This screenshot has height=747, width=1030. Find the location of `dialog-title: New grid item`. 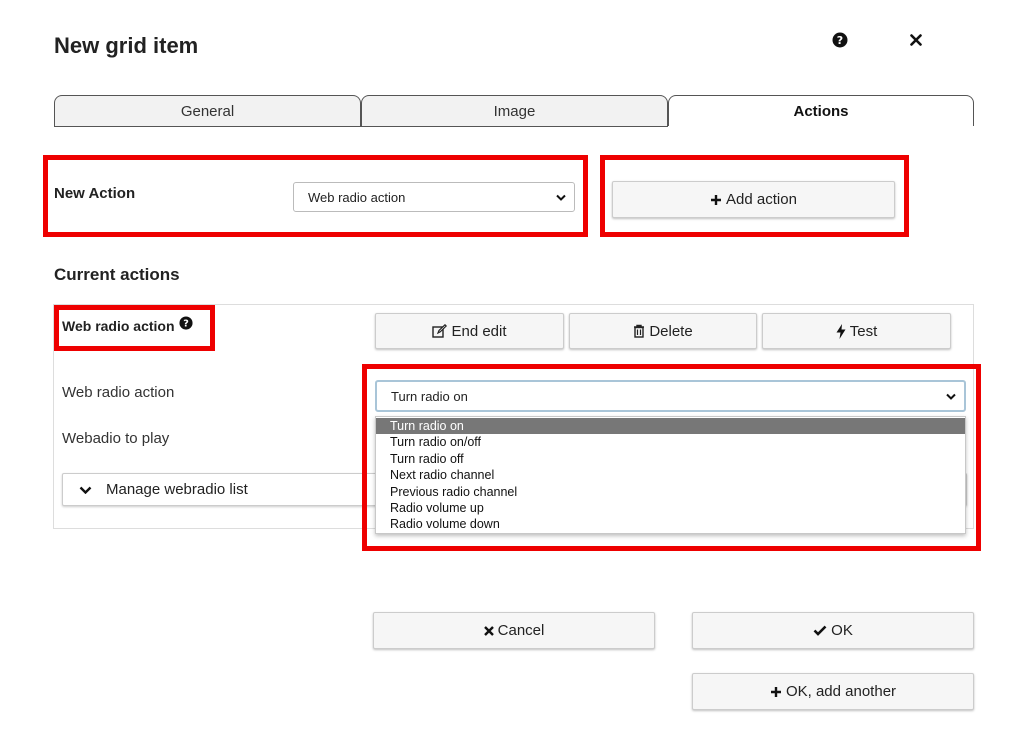

dialog-title: New grid item is located at coordinates (126, 45).